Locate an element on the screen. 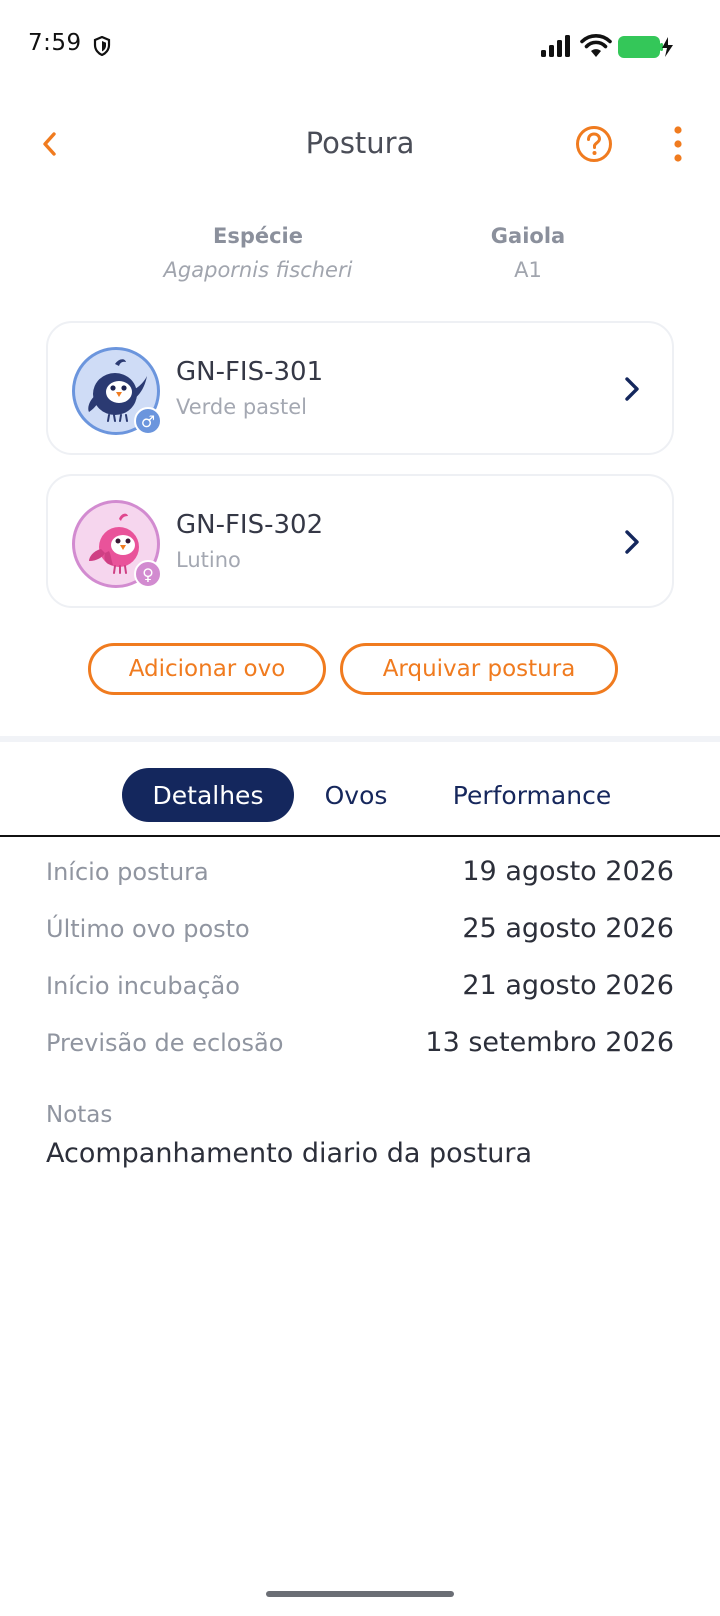  detail-row-last-egg: Último ovo posto 25 agosto 2026 is located at coordinates (360, 941).